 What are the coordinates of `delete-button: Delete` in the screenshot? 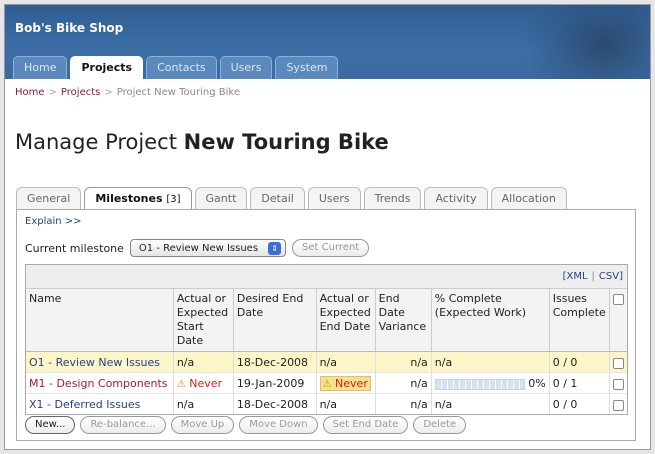 It's located at (440, 425).